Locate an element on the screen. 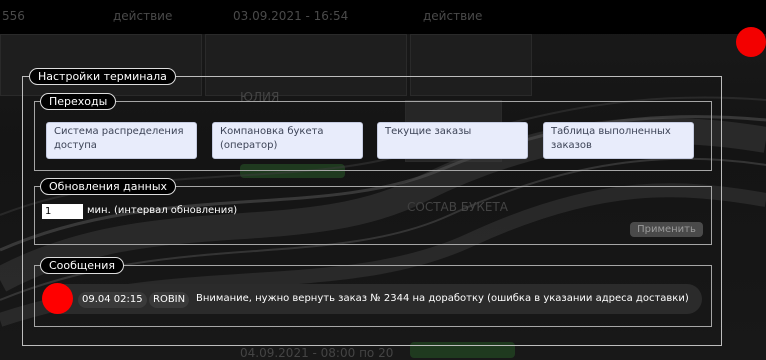  bg-header-col1: 556 is located at coordinates (13, 16).